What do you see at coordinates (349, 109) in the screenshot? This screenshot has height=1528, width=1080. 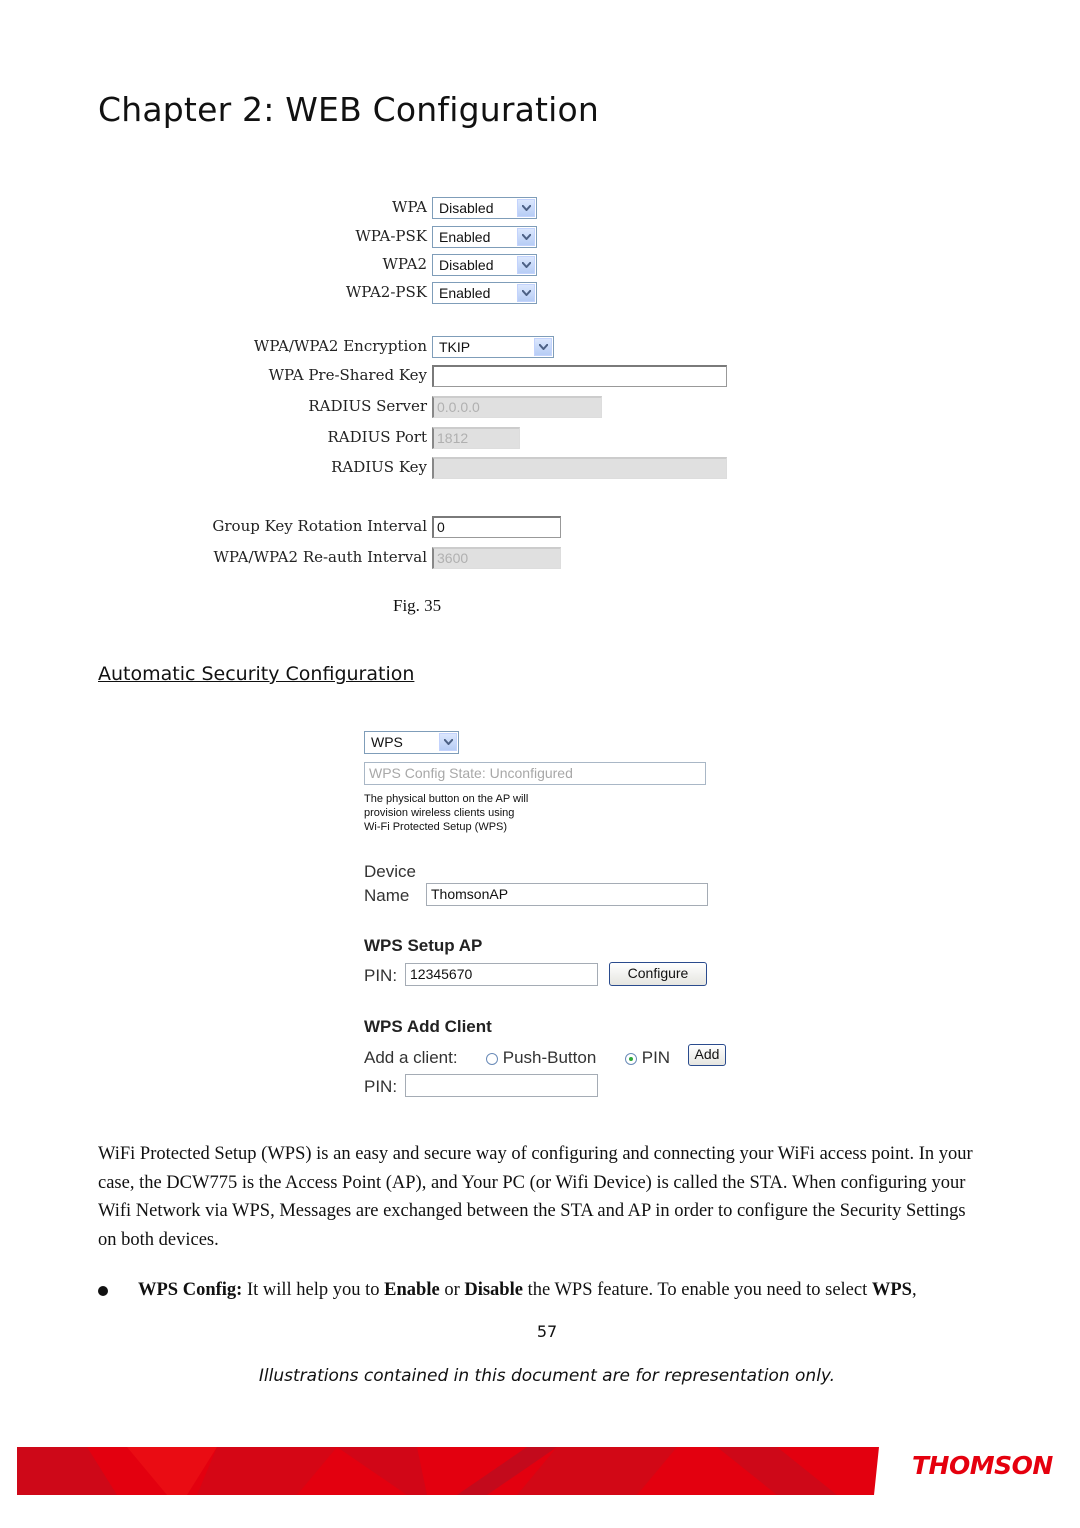 I see `chapter-title: Chapter 2: WEB Configuration` at bounding box center [349, 109].